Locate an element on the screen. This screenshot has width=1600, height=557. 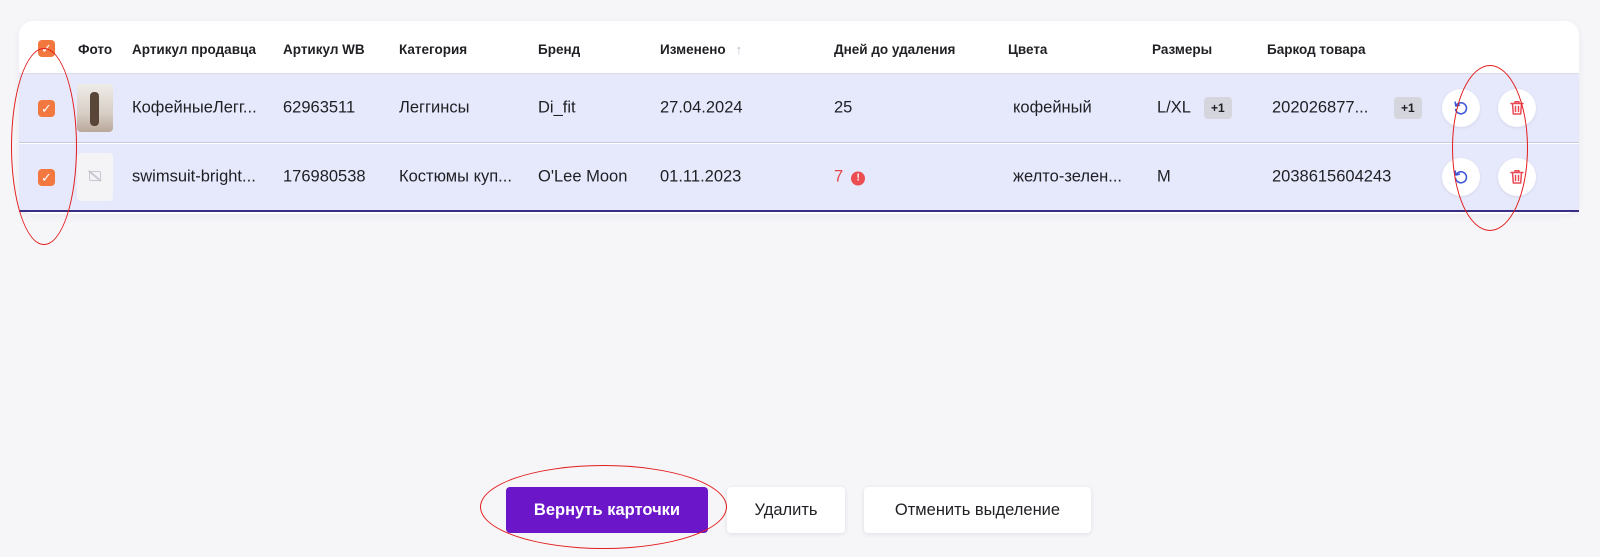
no-photo-icon is located at coordinates (95, 176).